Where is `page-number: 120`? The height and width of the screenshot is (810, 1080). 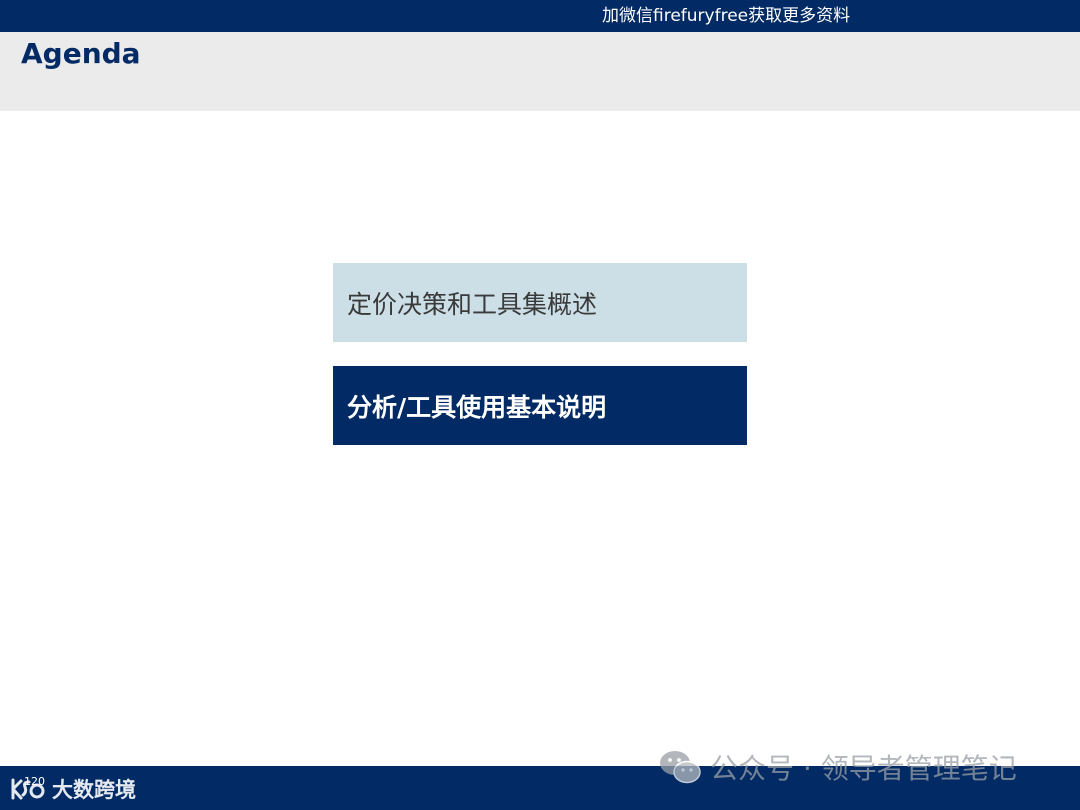 page-number: 120 is located at coordinates (34, 781).